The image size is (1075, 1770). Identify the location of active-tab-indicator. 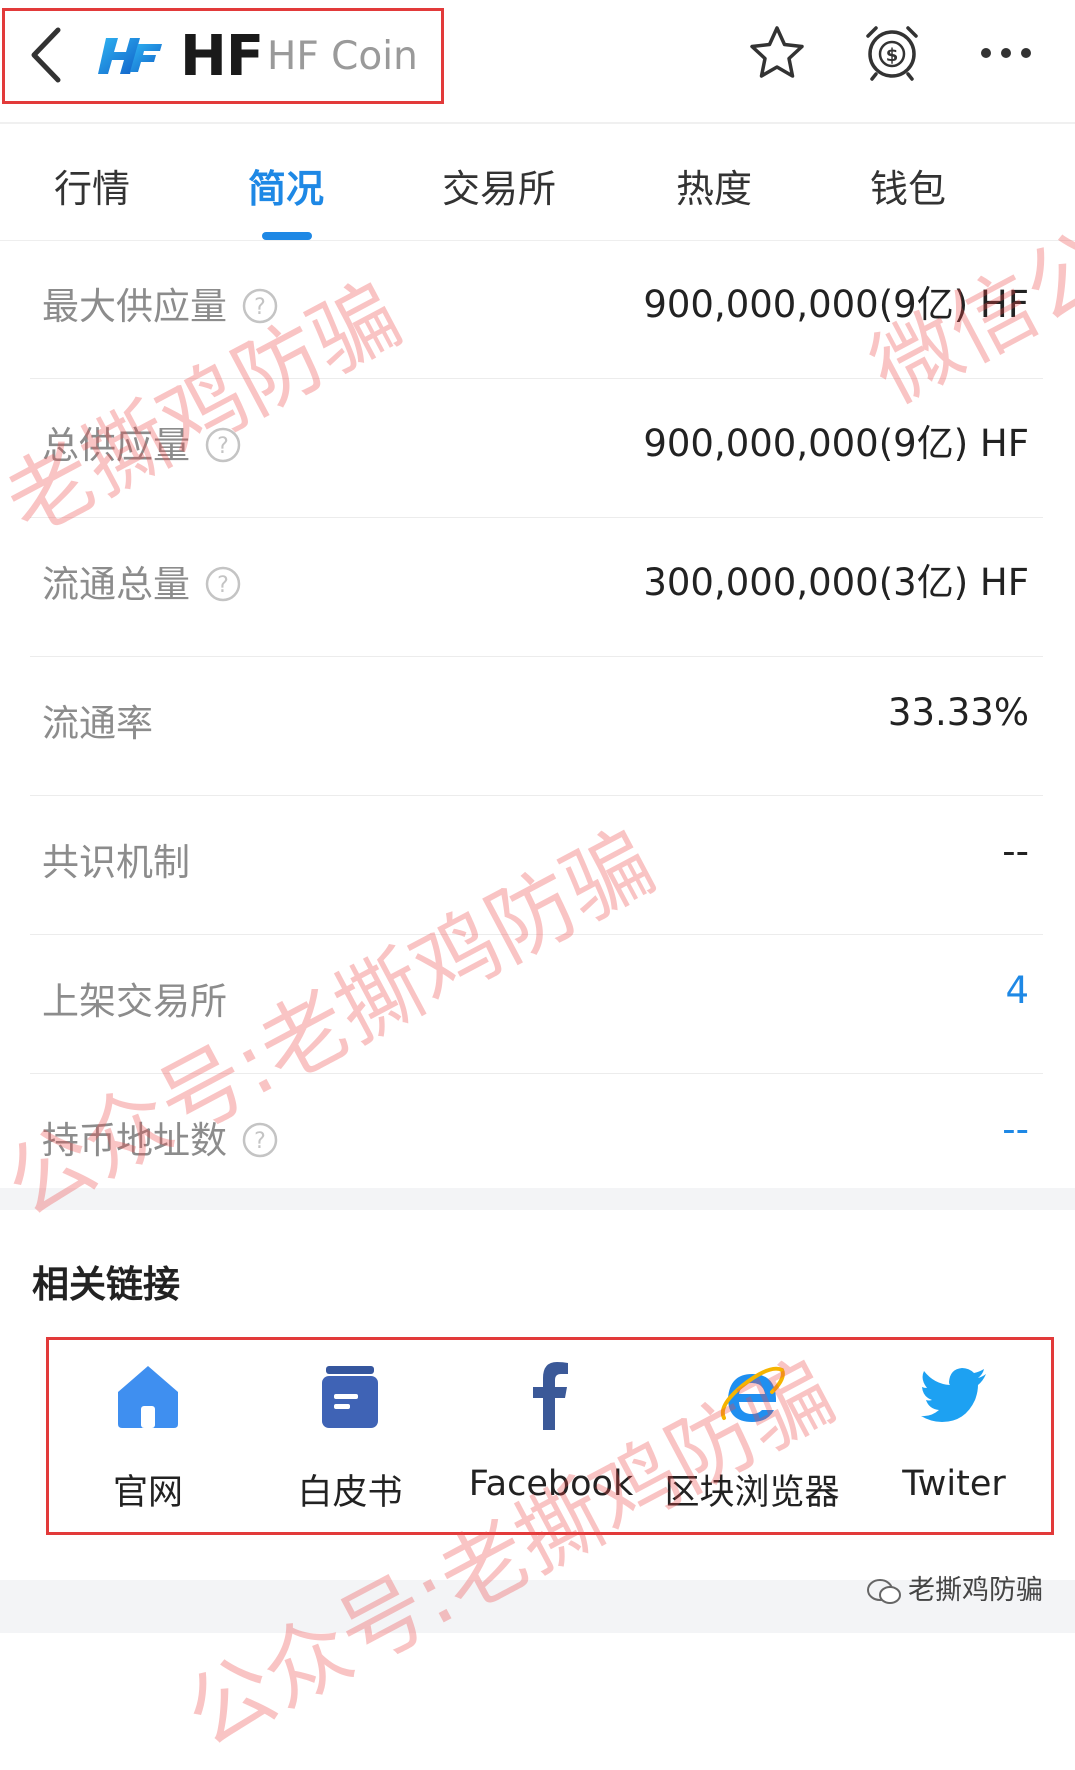
(287, 236).